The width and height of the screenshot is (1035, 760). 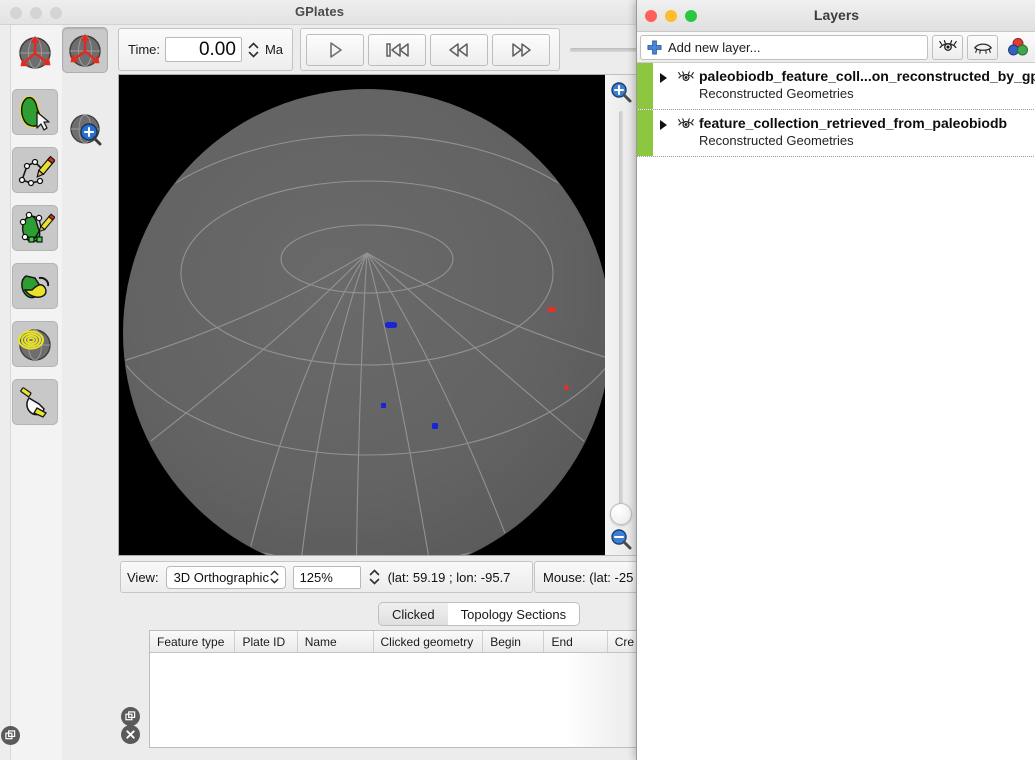 I want to click on fast-forward-icon, so click(x=521, y=49).